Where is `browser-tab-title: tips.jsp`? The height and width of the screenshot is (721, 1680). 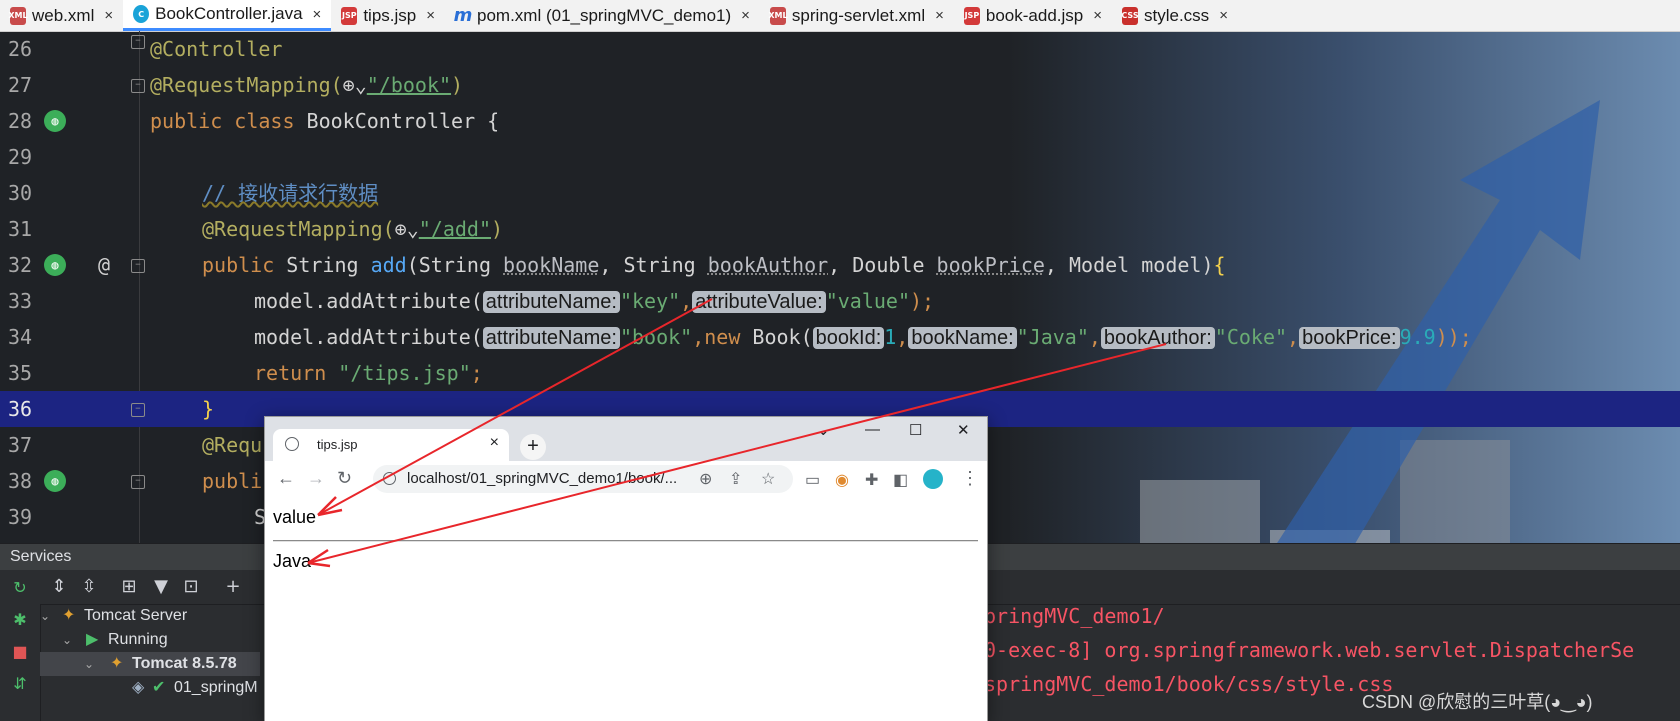
browser-tab-title: tips.jsp is located at coordinates (337, 444).